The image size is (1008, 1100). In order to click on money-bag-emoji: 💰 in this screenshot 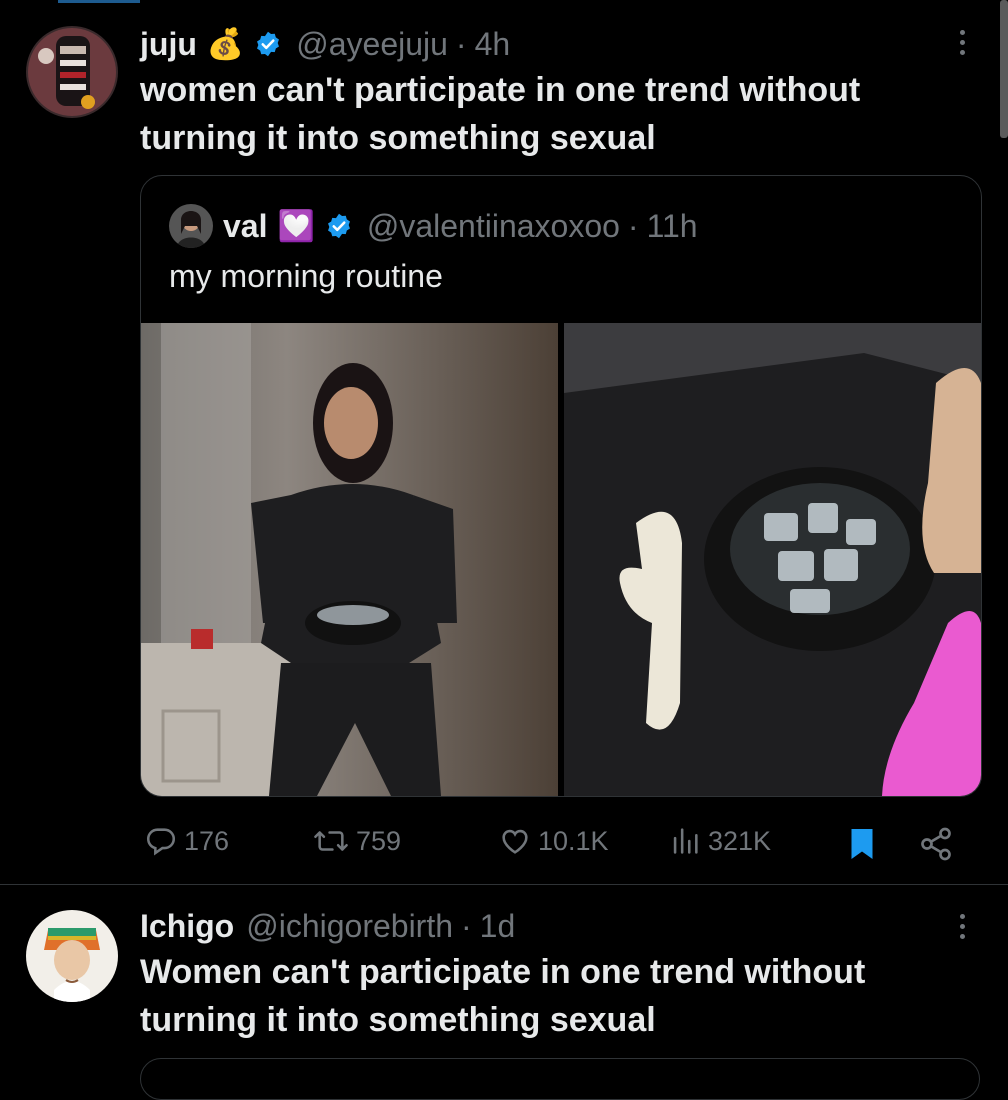, I will do `click(225, 44)`.